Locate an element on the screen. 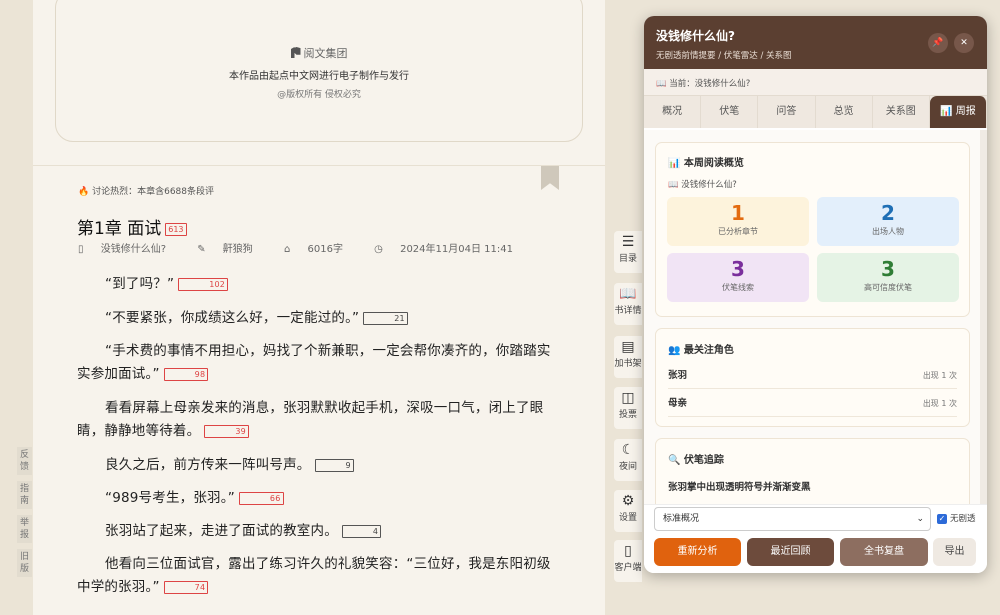  stat-value: 1 is located at coordinates (738, 213).